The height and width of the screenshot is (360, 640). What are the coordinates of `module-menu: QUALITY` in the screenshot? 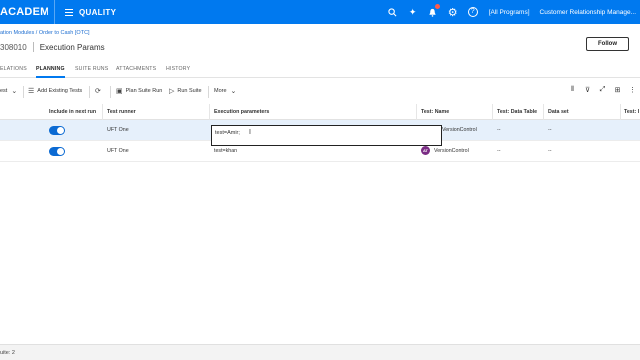 It's located at (90, 12).